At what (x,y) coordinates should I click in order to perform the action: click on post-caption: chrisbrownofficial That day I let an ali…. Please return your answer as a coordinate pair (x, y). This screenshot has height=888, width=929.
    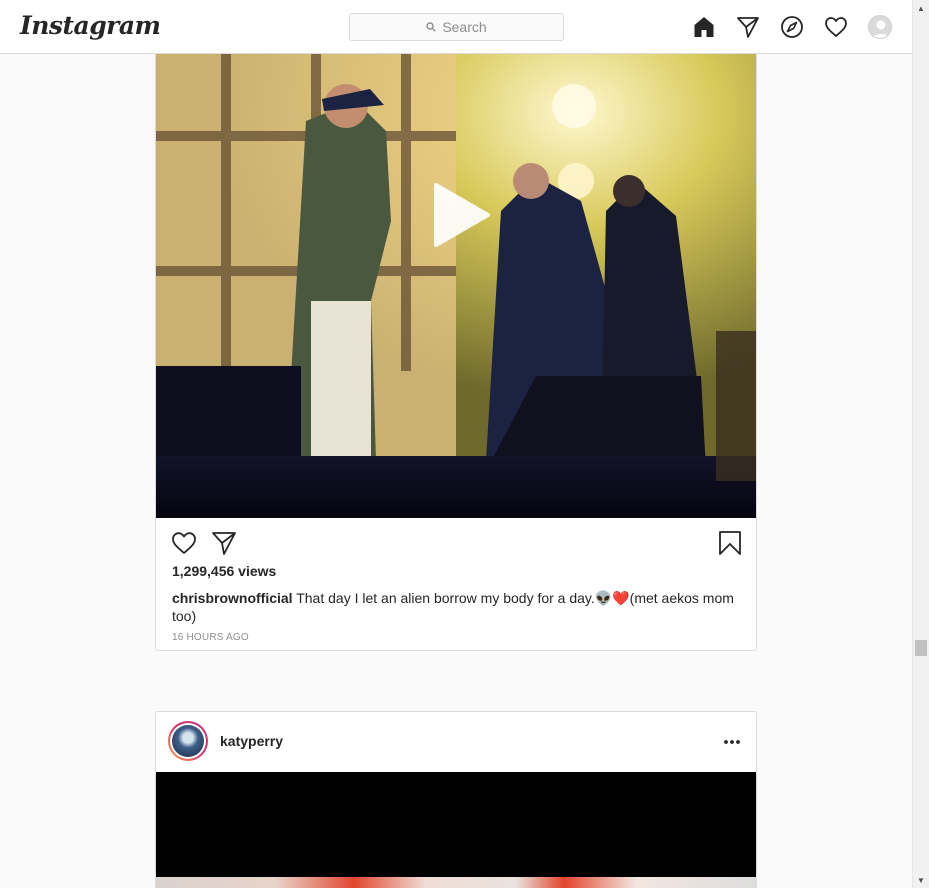
    Looking at the image, I should click on (457, 607).